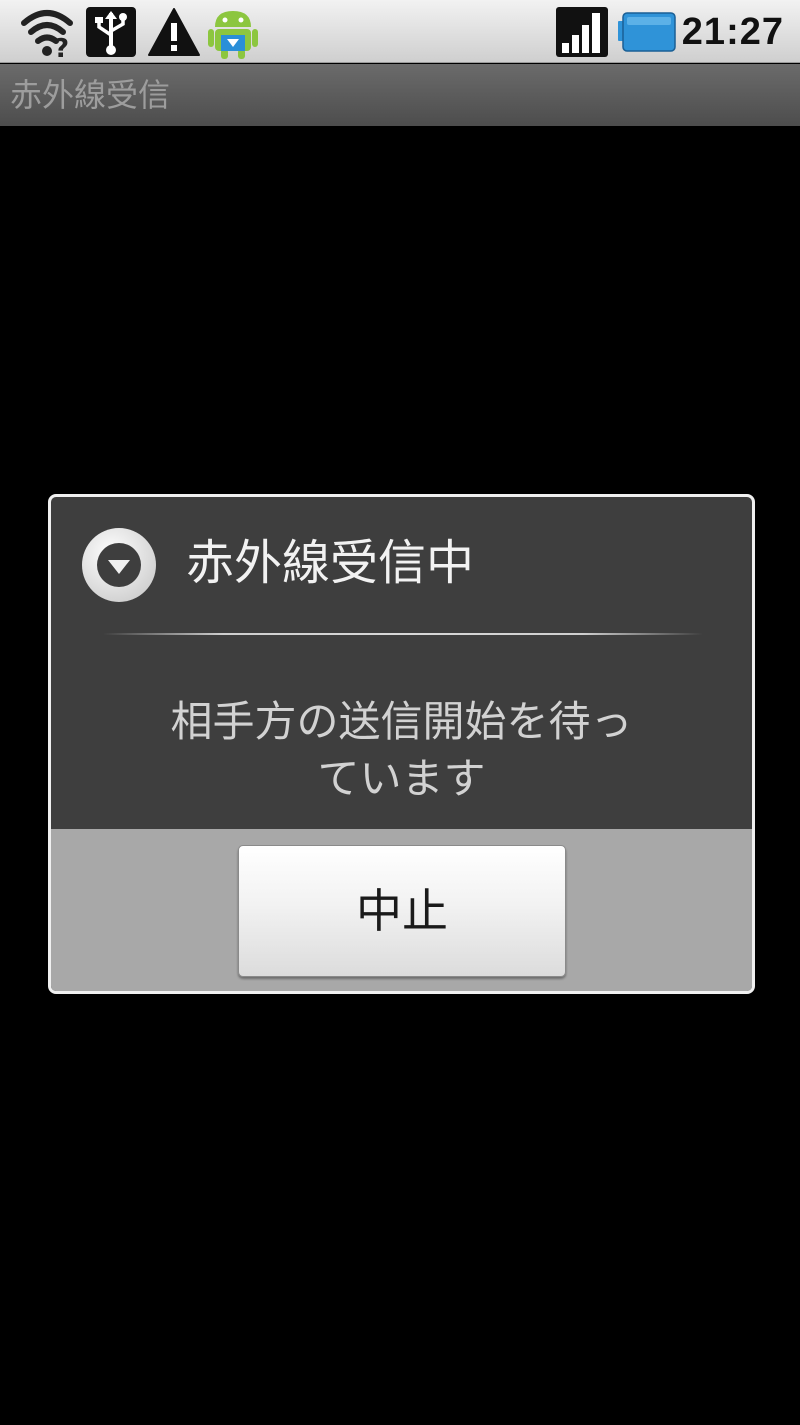  What do you see at coordinates (647, 32) in the screenshot?
I see `battery-icon` at bounding box center [647, 32].